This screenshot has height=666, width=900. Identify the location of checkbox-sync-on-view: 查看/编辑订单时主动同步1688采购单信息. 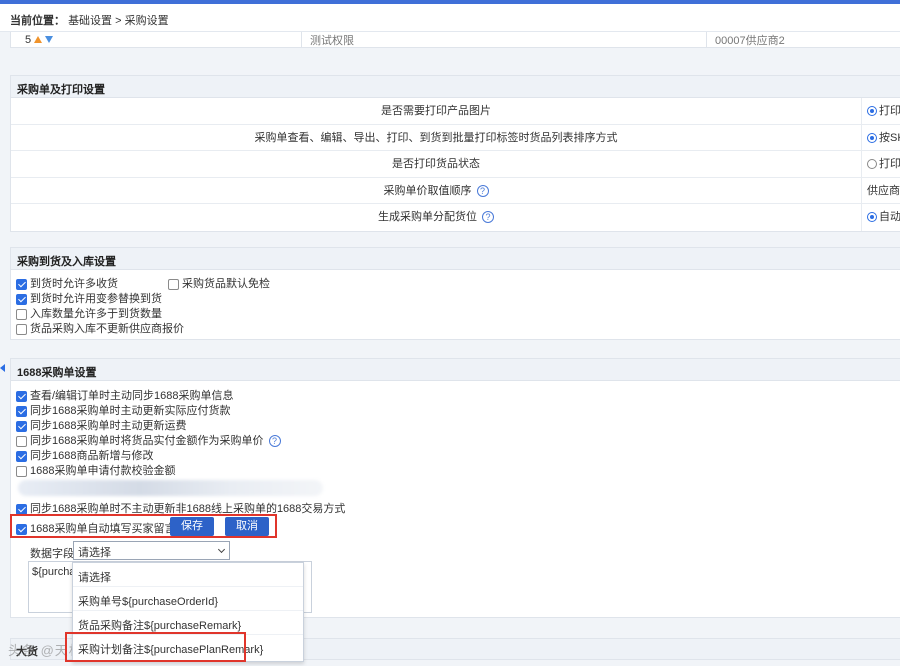
(125, 395).